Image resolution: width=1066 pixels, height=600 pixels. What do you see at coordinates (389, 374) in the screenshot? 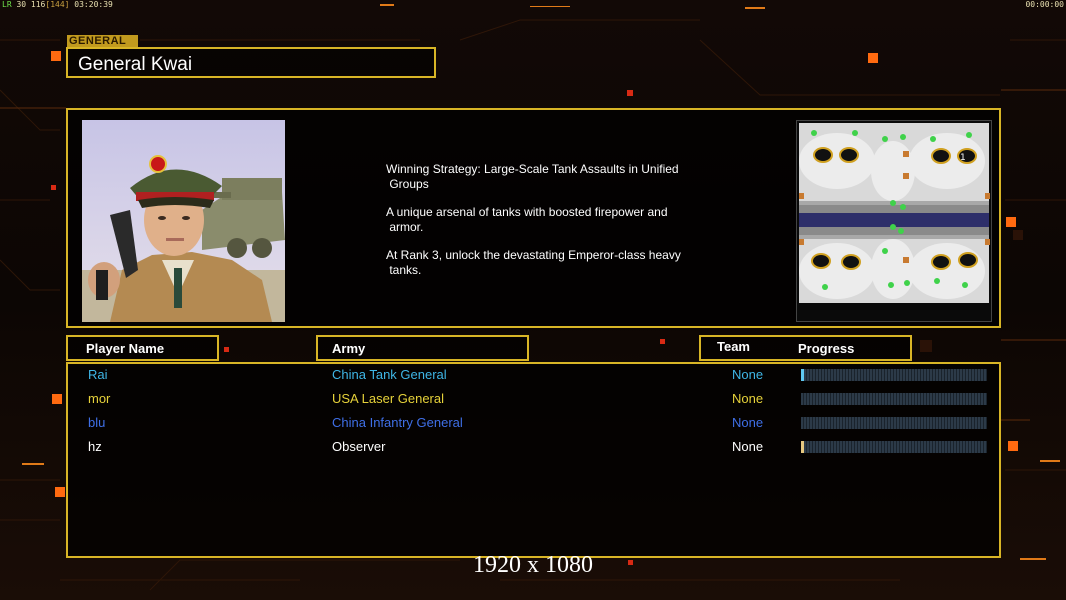
I see `player-army: China Tank General` at bounding box center [389, 374].